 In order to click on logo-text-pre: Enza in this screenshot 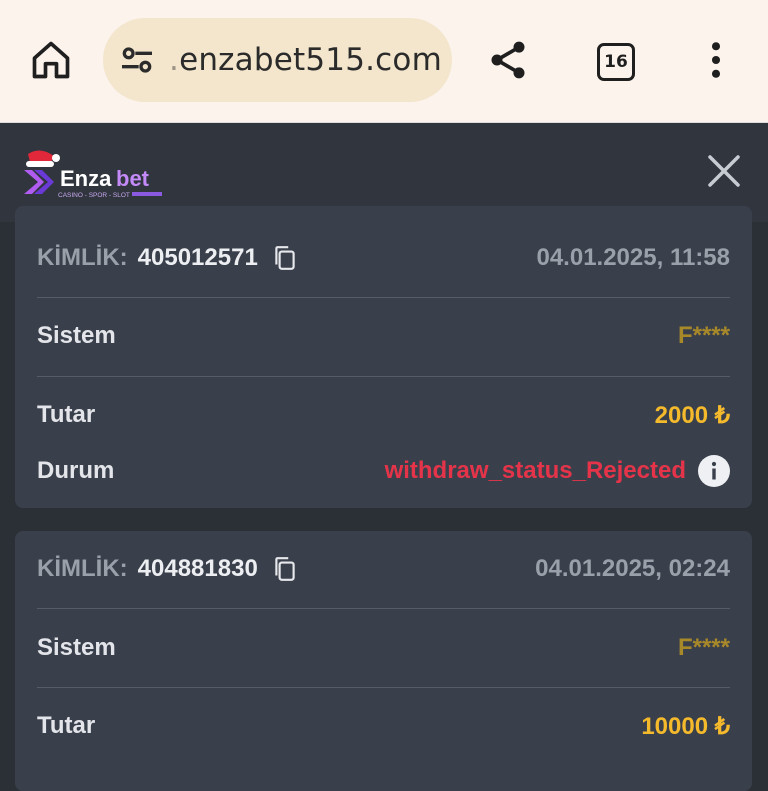, I will do `click(86, 178)`.